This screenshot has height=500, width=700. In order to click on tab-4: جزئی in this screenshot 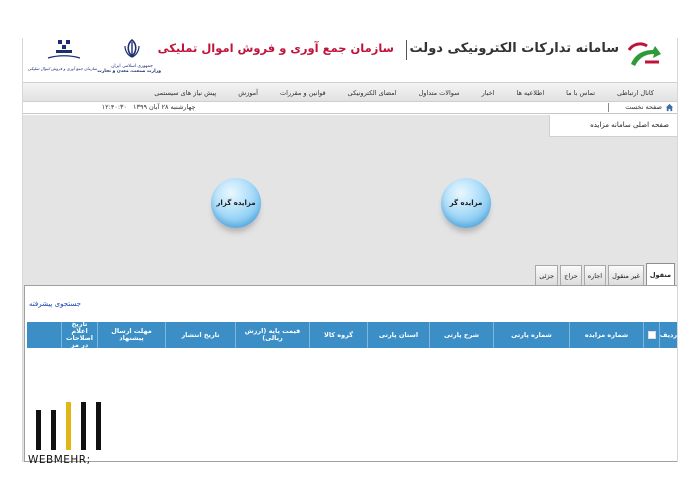, I will do `click(547, 275)`.